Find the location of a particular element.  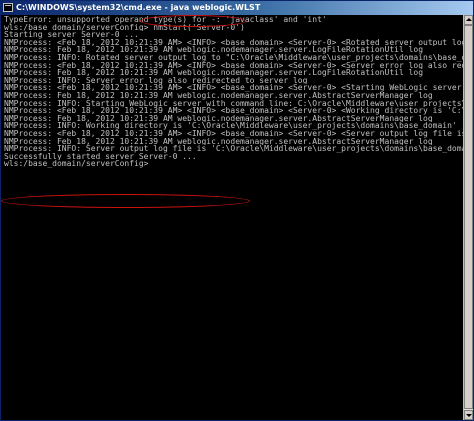

arrow-up-icon is located at coordinates (469, 19).